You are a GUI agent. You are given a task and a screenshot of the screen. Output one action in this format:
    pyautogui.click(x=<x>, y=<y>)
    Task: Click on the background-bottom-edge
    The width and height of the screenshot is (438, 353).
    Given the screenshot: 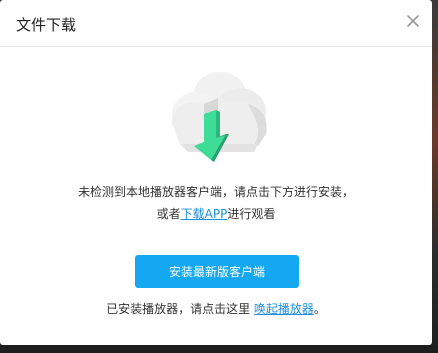 What is the action you would take?
    pyautogui.click(x=219, y=349)
    